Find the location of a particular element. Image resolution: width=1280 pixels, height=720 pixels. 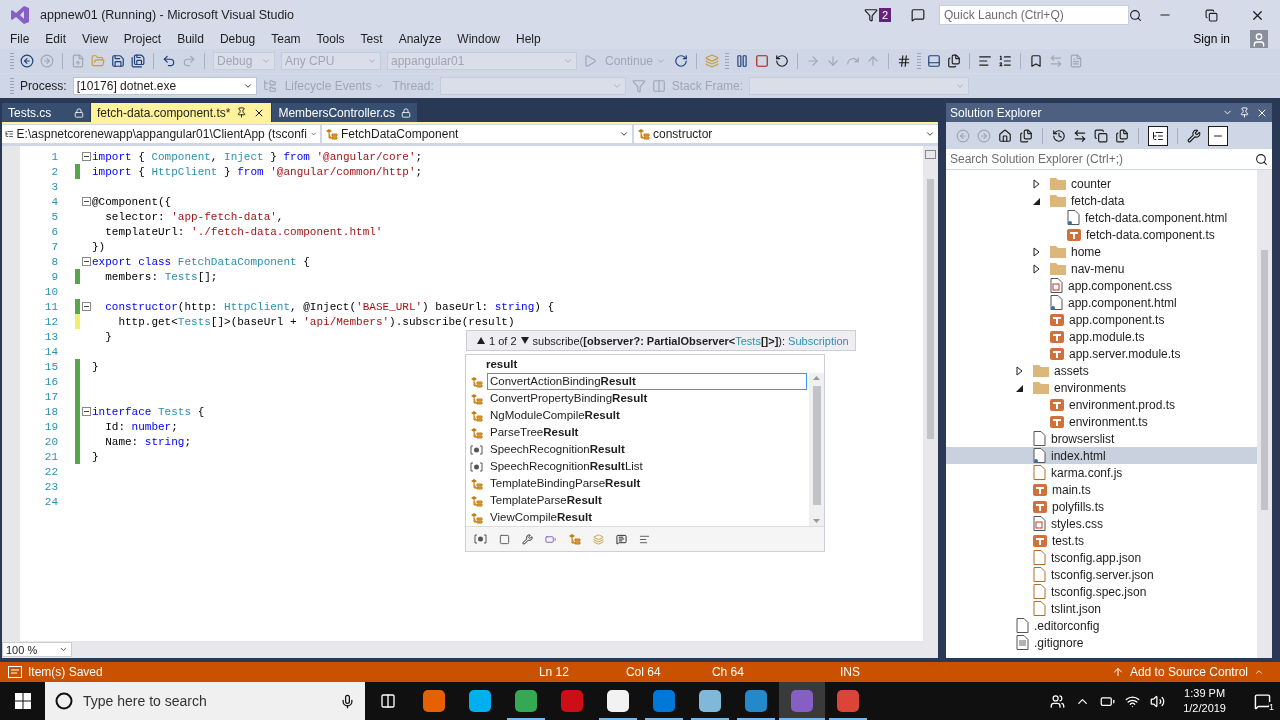

tree-item: karma.conf.js is located at coordinates (1101, 472).